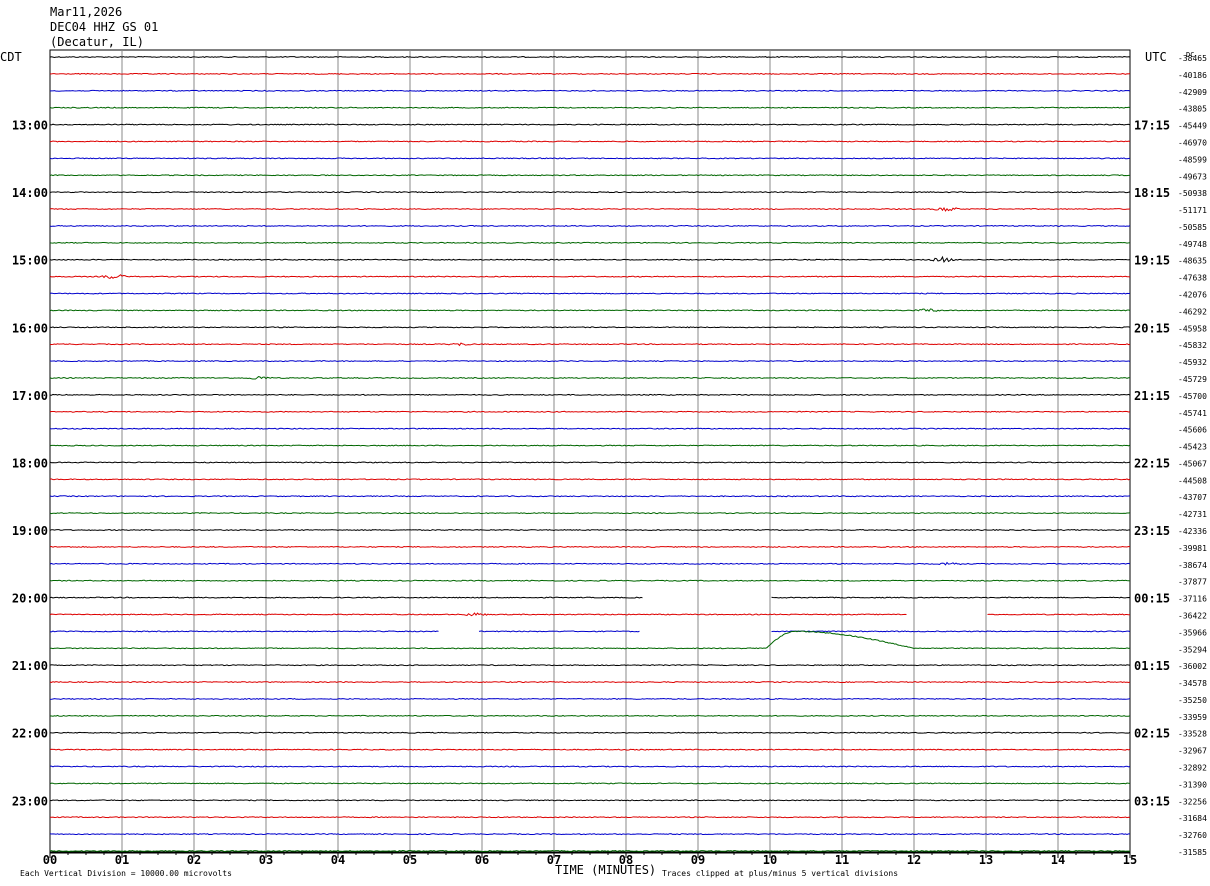 The image size is (1210, 886). What do you see at coordinates (1192, 278) in the screenshot?
I see `dc-offset-label: -47638` at bounding box center [1192, 278].